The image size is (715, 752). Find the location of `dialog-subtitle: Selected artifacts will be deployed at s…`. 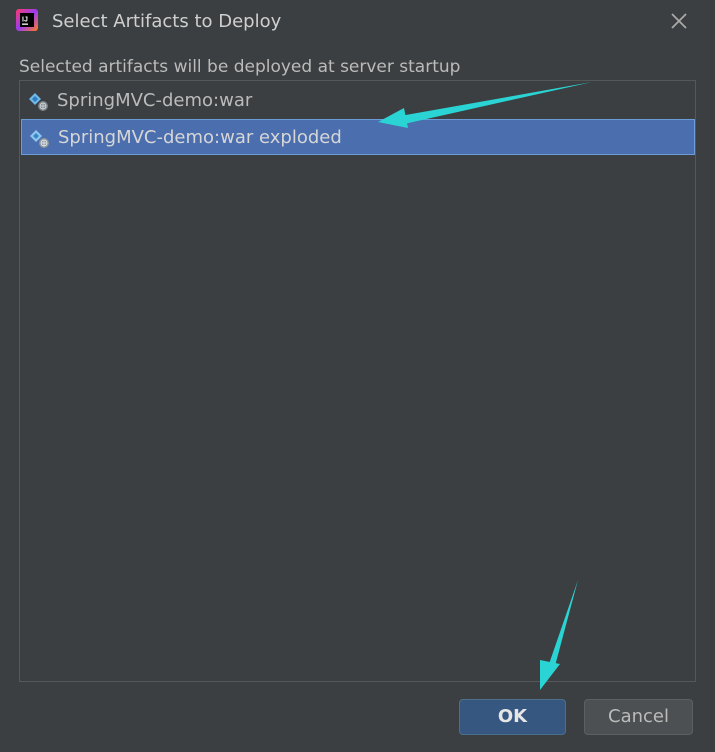

dialog-subtitle: Selected artifacts will be deployed at s… is located at coordinates (240, 67).